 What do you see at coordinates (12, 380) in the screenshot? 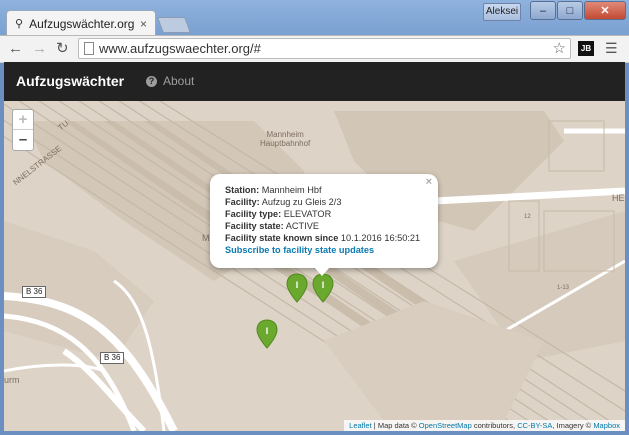
I see `map-label-urm: urm` at bounding box center [12, 380].